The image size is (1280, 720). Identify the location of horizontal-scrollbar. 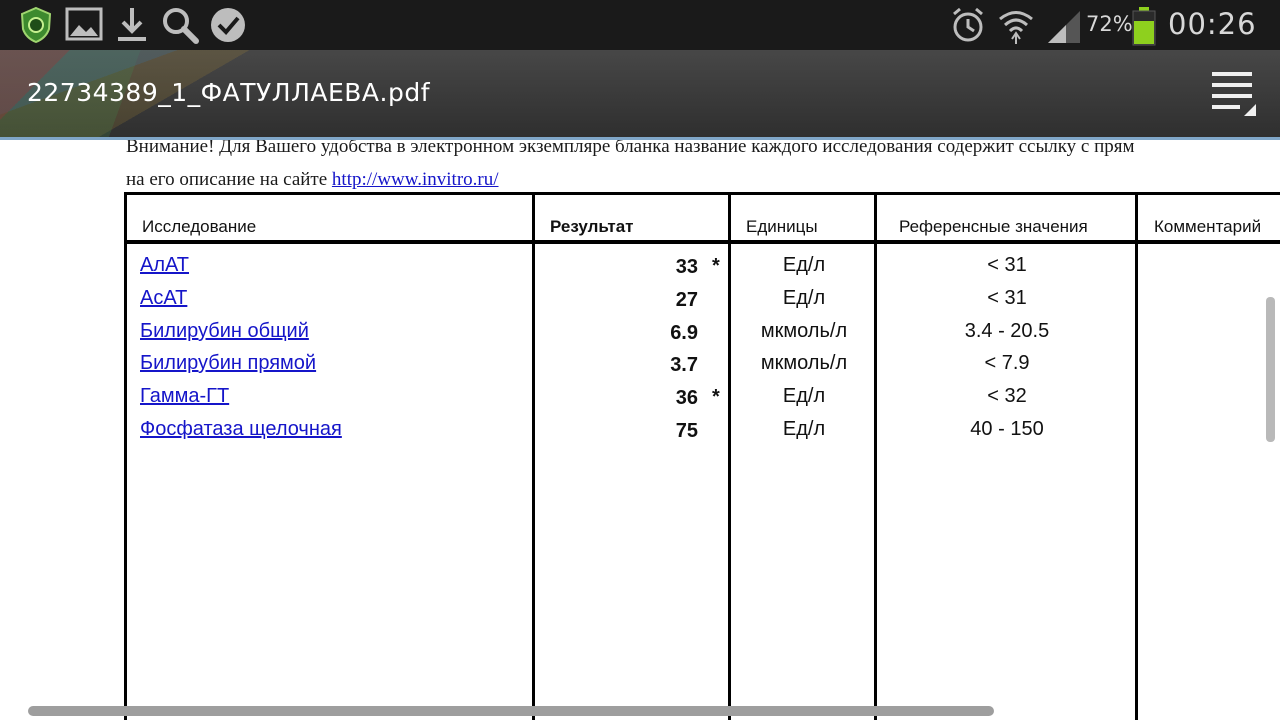
(511, 711).